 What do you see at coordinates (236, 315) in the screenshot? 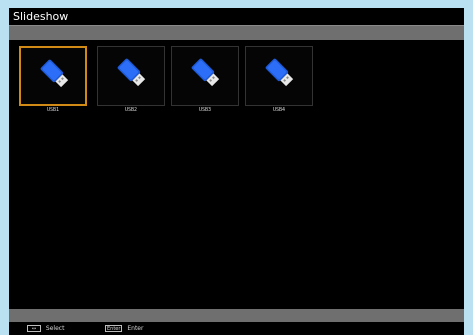
I see `bottom-divider-bar` at bounding box center [236, 315].